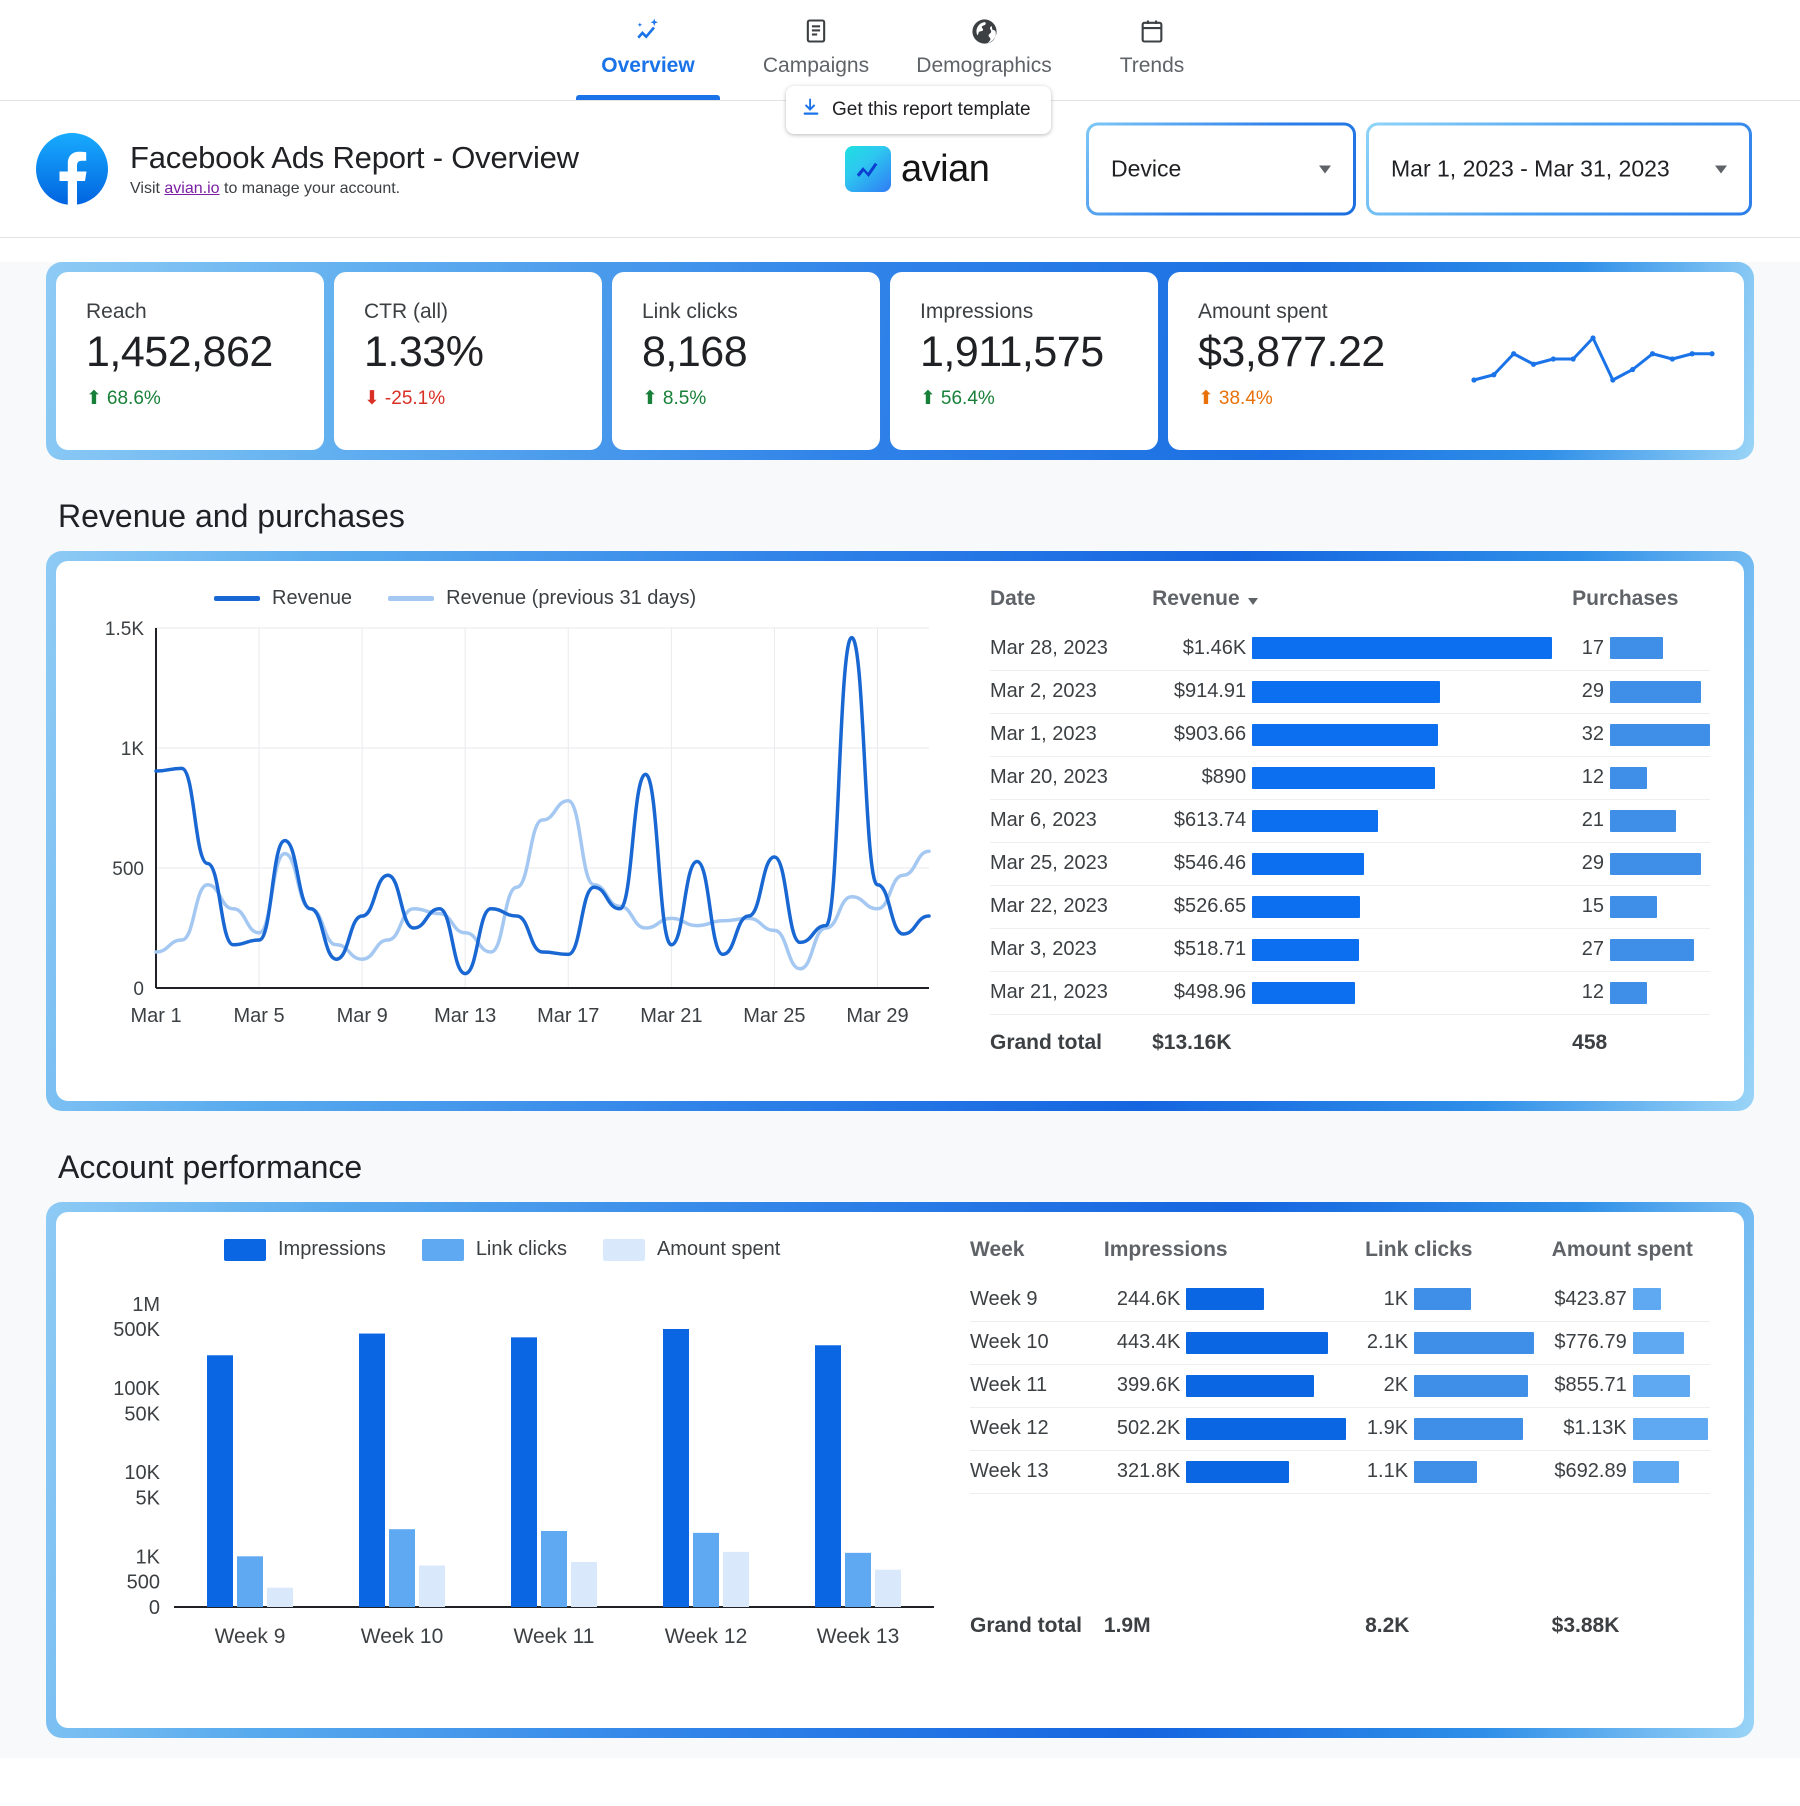 Image resolution: width=1800 pixels, height=1806 pixels. I want to click on cell-clicks: 1.1K, so click(1383, 1472).